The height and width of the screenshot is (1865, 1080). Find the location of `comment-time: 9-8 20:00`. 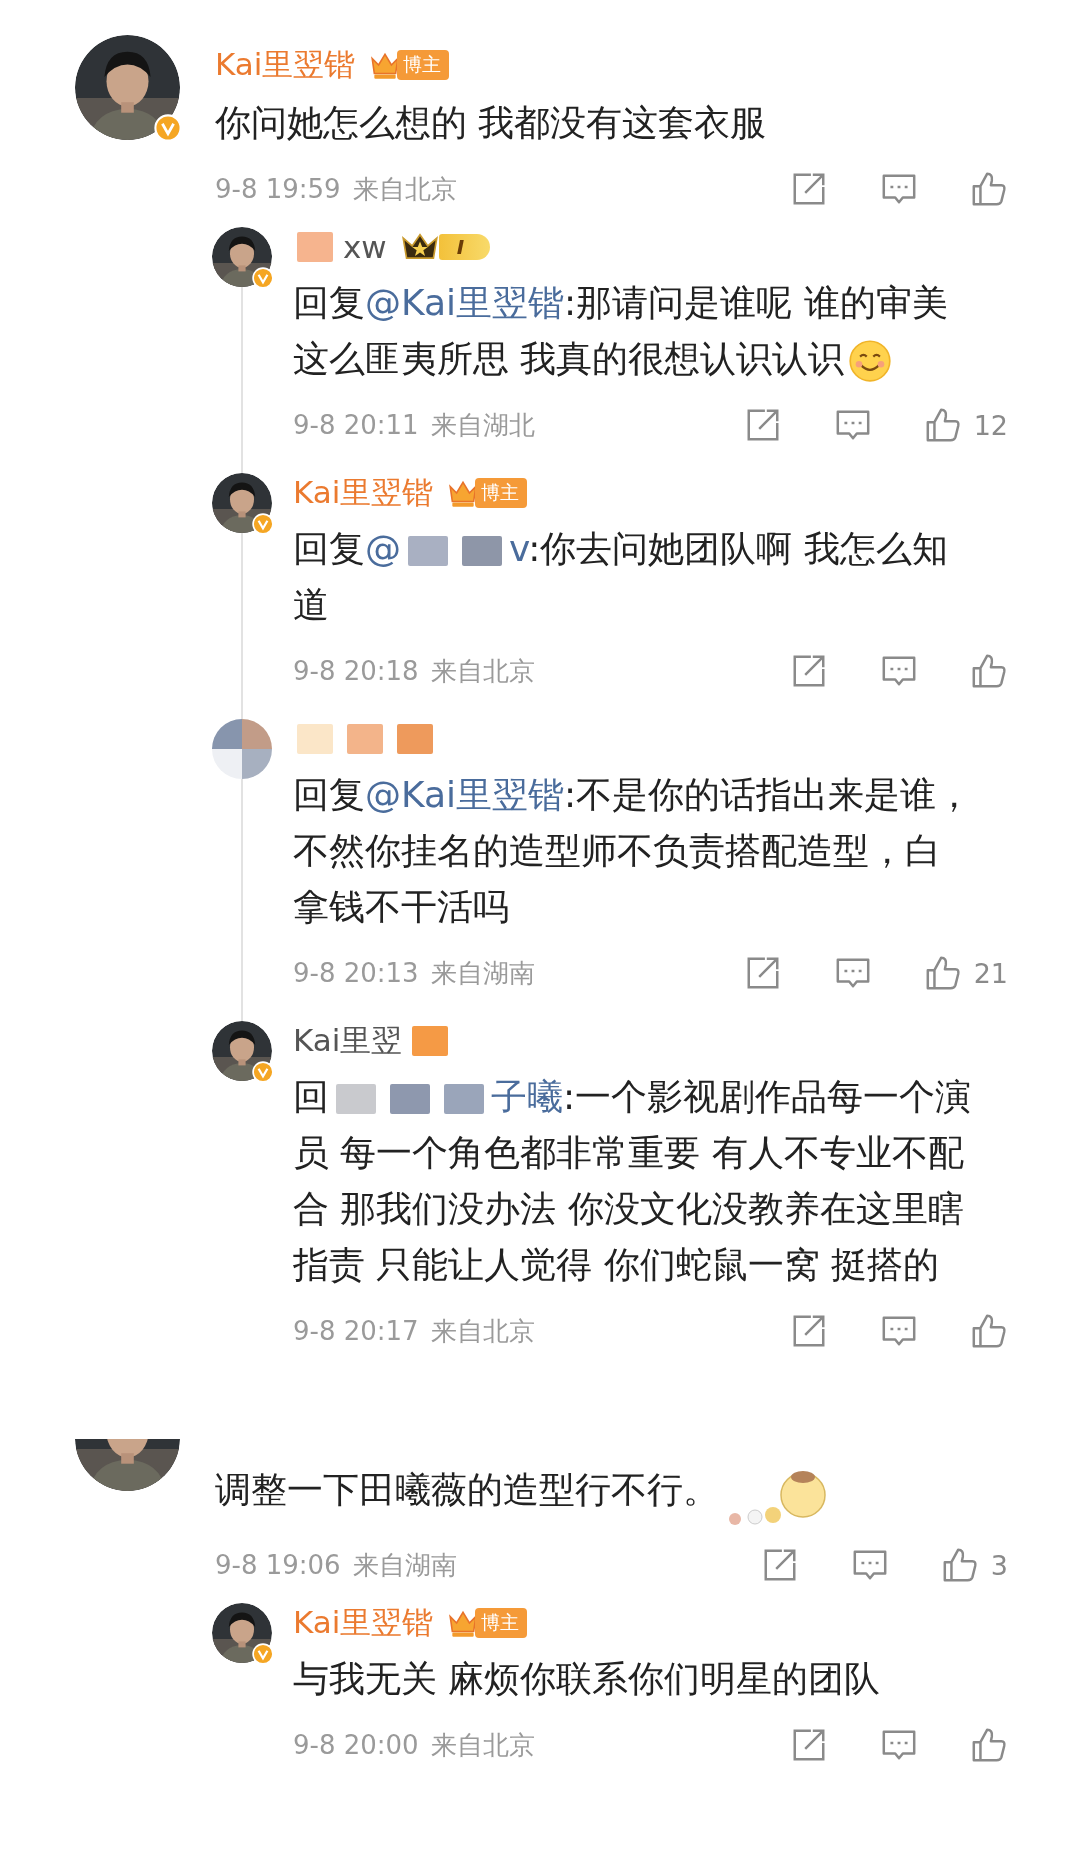

comment-time: 9-8 20:00 is located at coordinates (356, 1745).